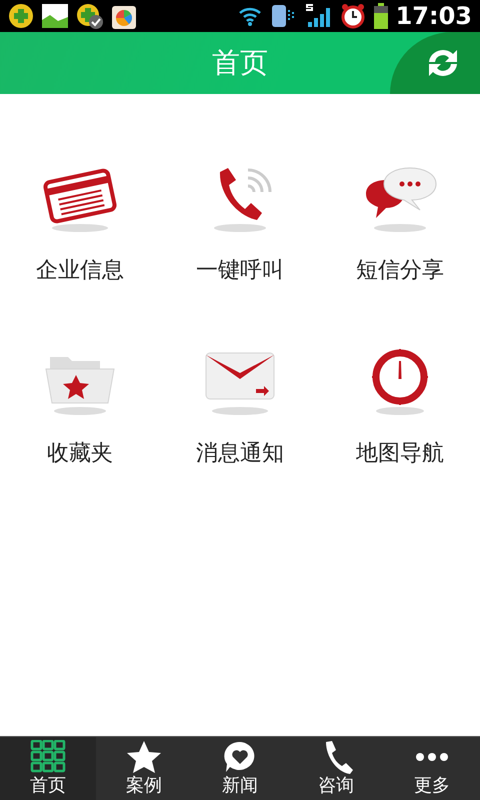  What do you see at coordinates (240, 225) in the screenshot?
I see `menu-tile: 一键呼叫` at bounding box center [240, 225].